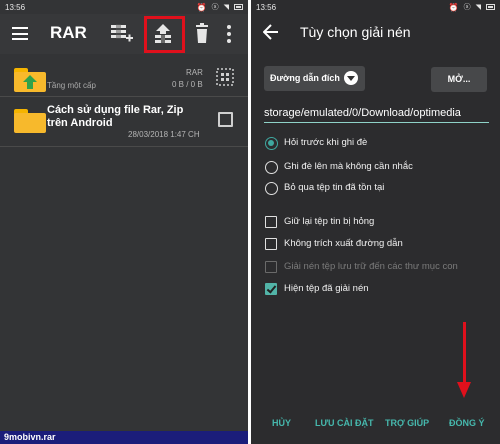 This screenshot has height=444, width=500. What do you see at coordinates (202, 34) in the screenshot?
I see `delete-icon` at bounding box center [202, 34].